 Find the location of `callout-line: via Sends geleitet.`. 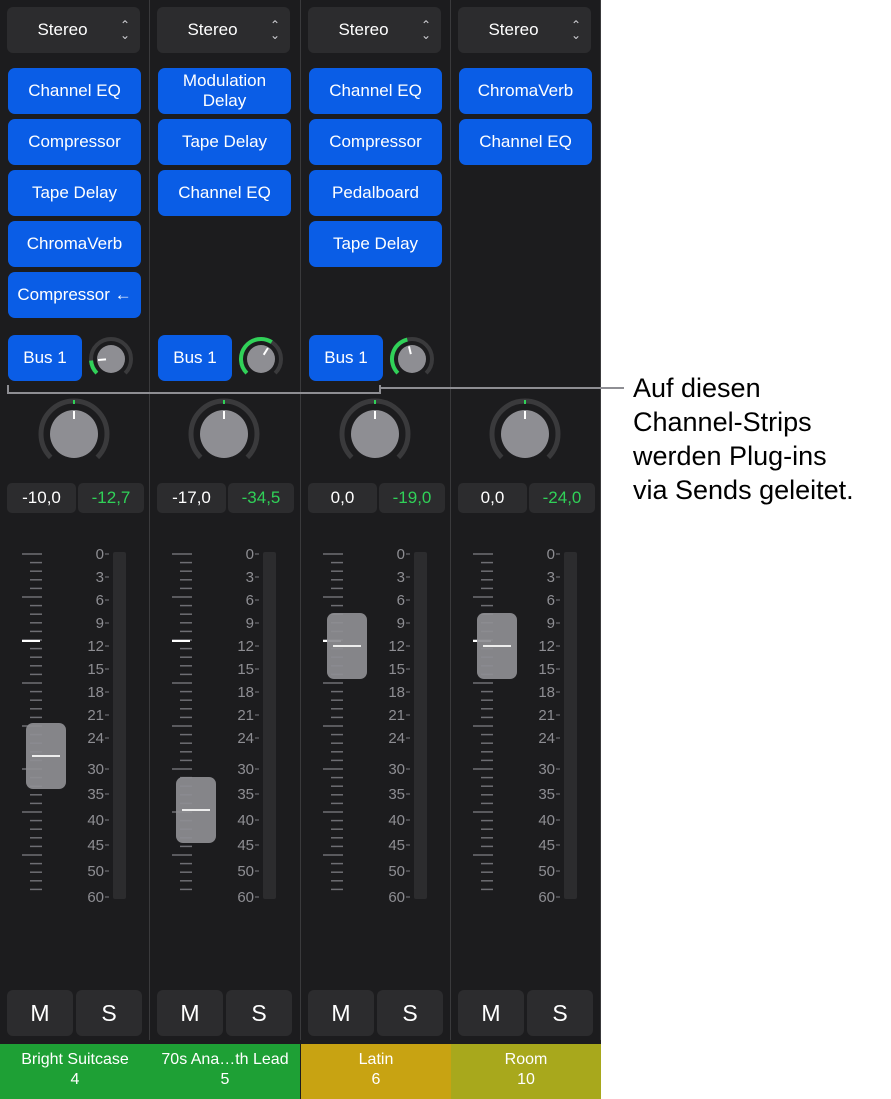

callout-line: via Sends geleitet. is located at coordinates (743, 490).